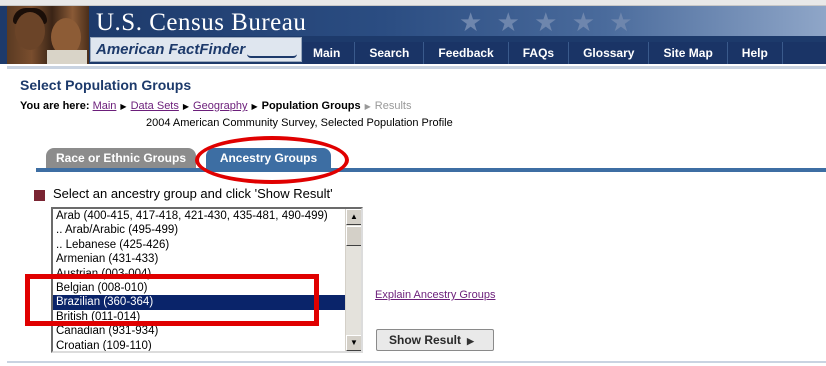  I want to click on stars-decoration: ★ ★ ★ ★ ★, so click(547, 23).